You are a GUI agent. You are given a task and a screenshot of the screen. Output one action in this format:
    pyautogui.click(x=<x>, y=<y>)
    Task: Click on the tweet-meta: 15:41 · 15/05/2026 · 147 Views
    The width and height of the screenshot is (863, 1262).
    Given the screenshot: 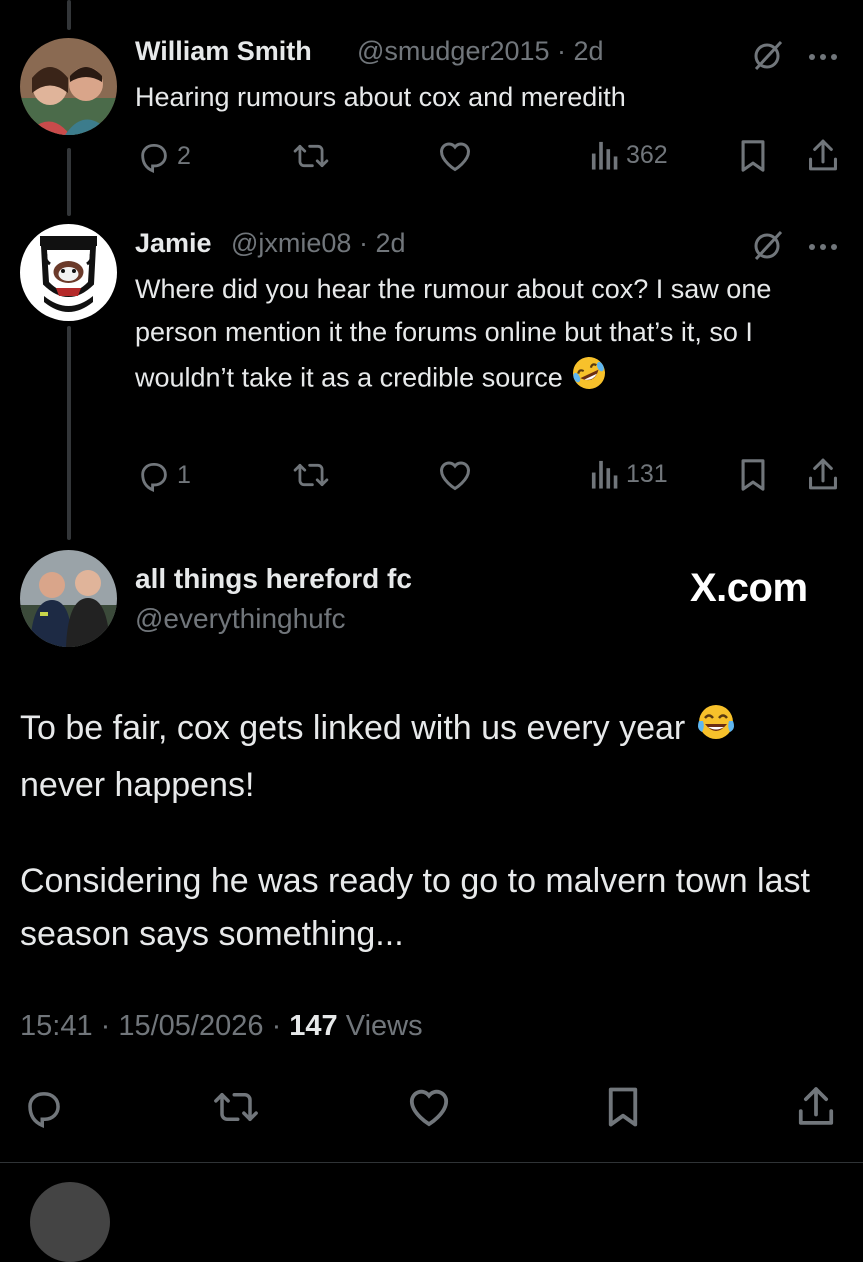 What is the action you would take?
    pyautogui.click(x=221, y=1026)
    